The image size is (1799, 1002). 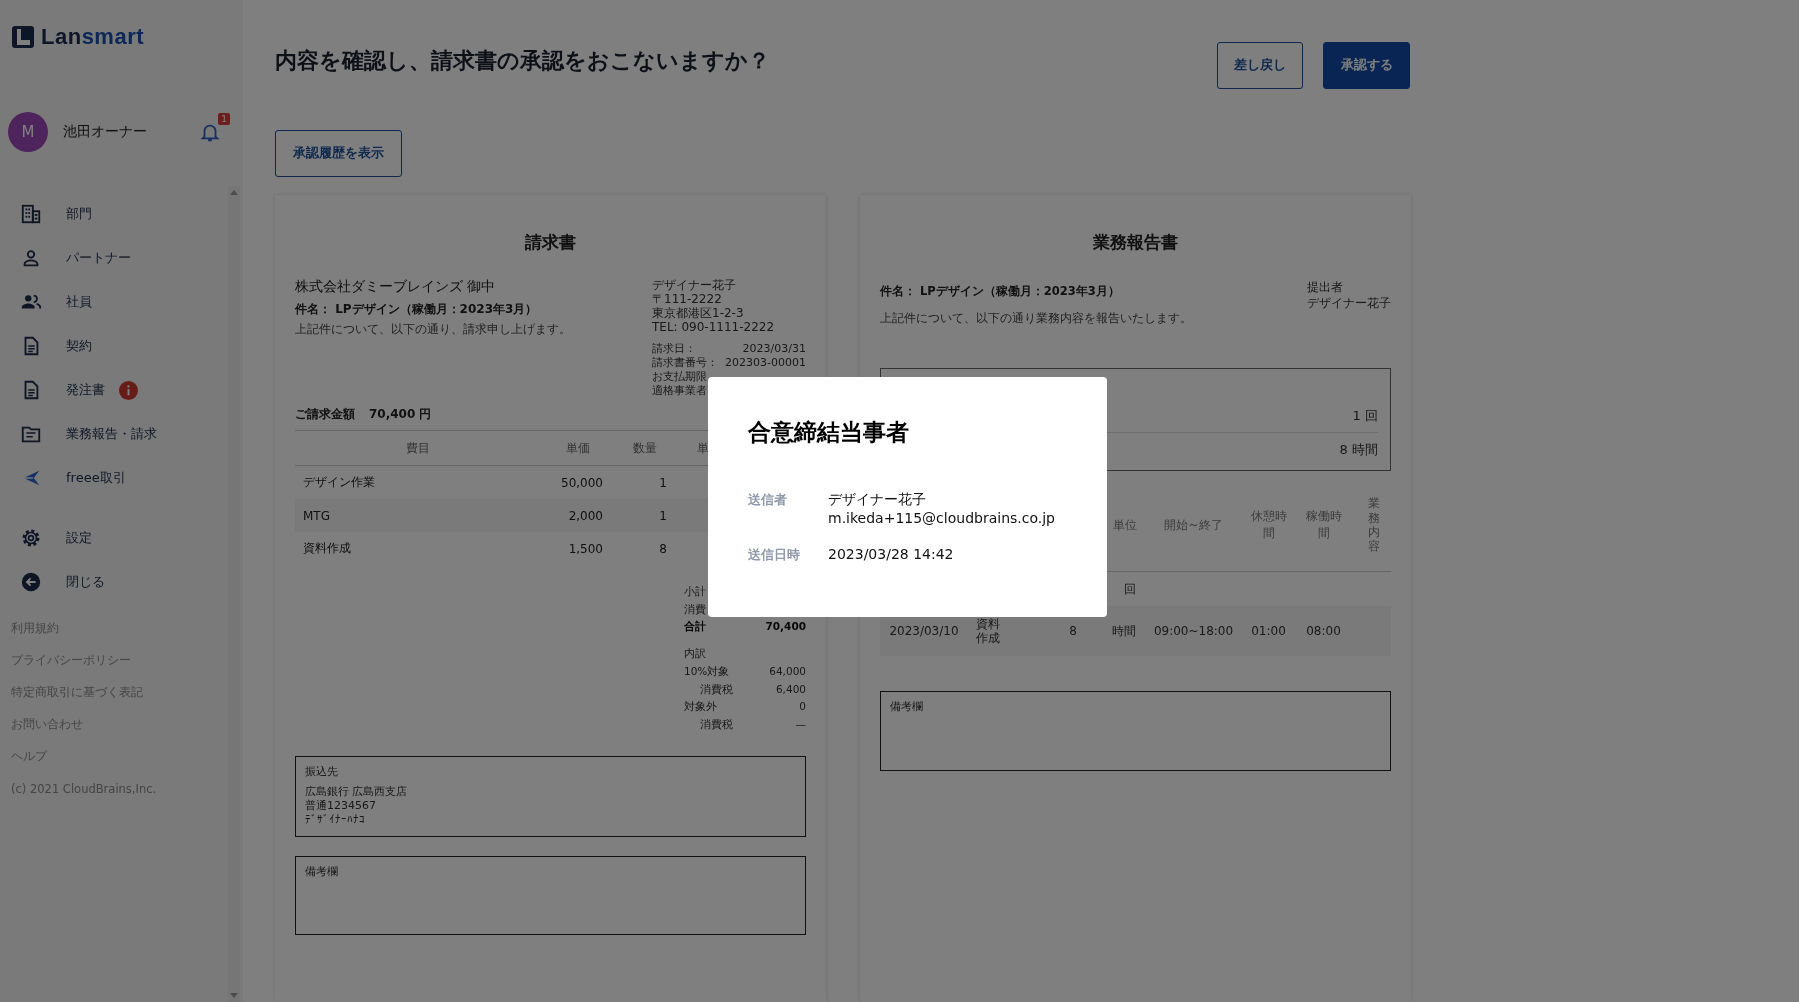 What do you see at coordinates (695, 627) in the screenshot?
I see `total-label: 合計` at bounding box center [695, 627].